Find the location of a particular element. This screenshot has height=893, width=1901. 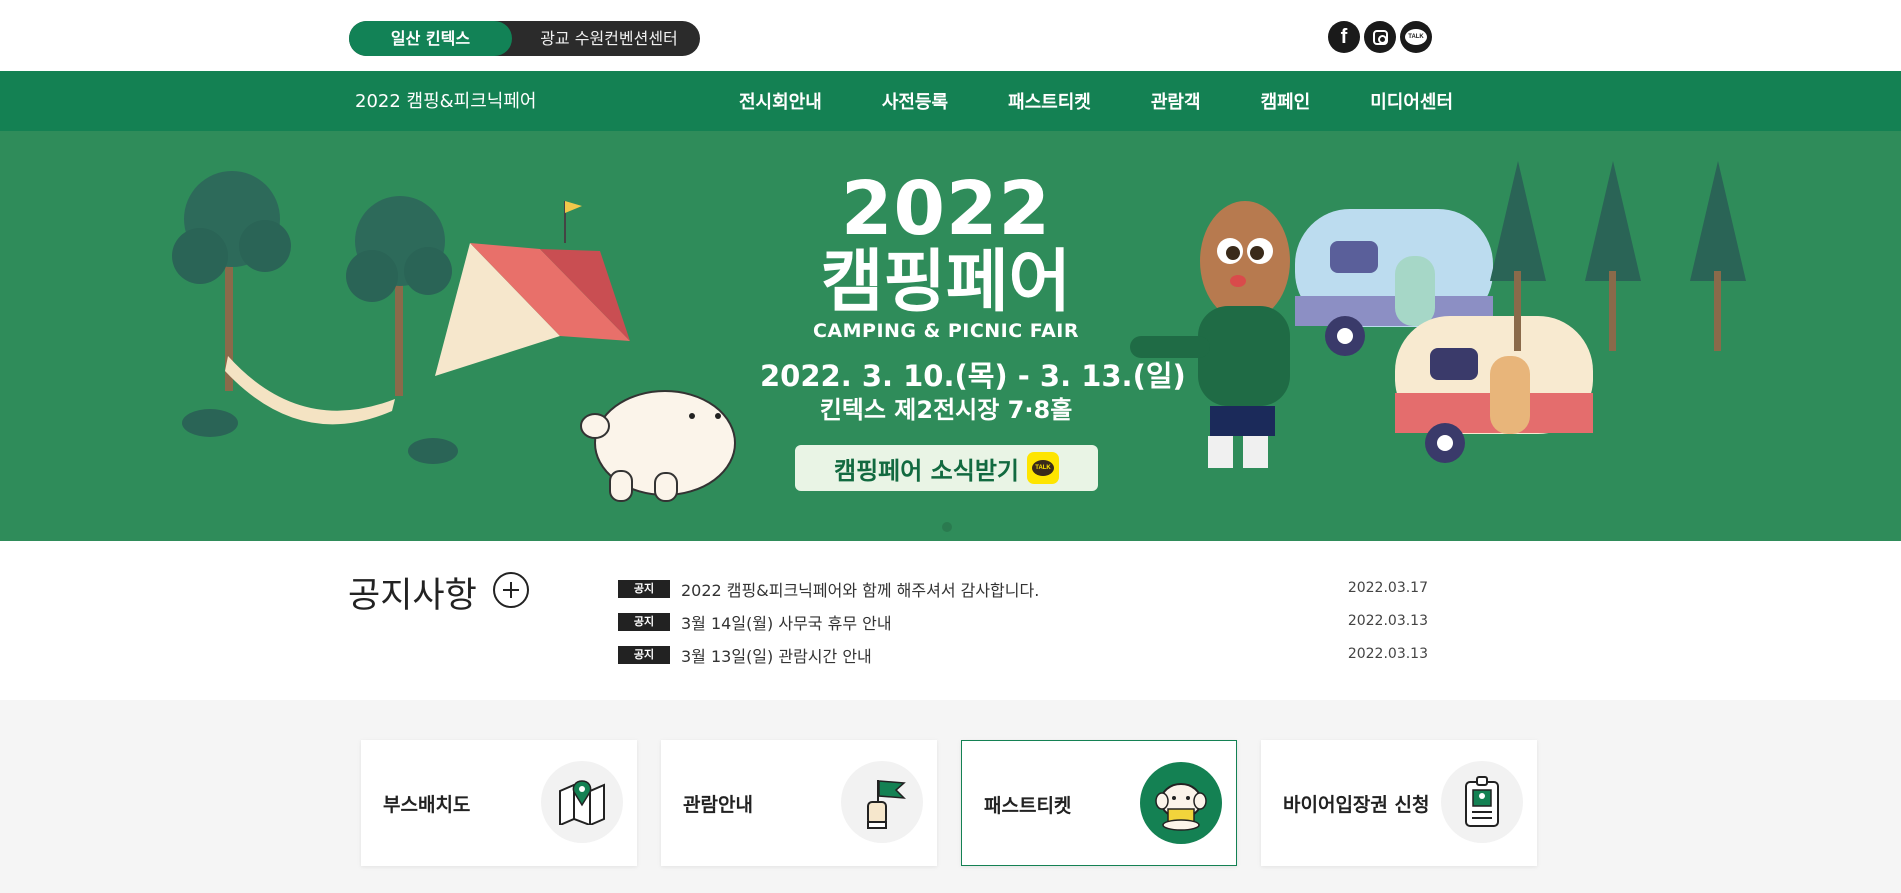

mascot-ticket-icon is located at coordinates (1181, 803).